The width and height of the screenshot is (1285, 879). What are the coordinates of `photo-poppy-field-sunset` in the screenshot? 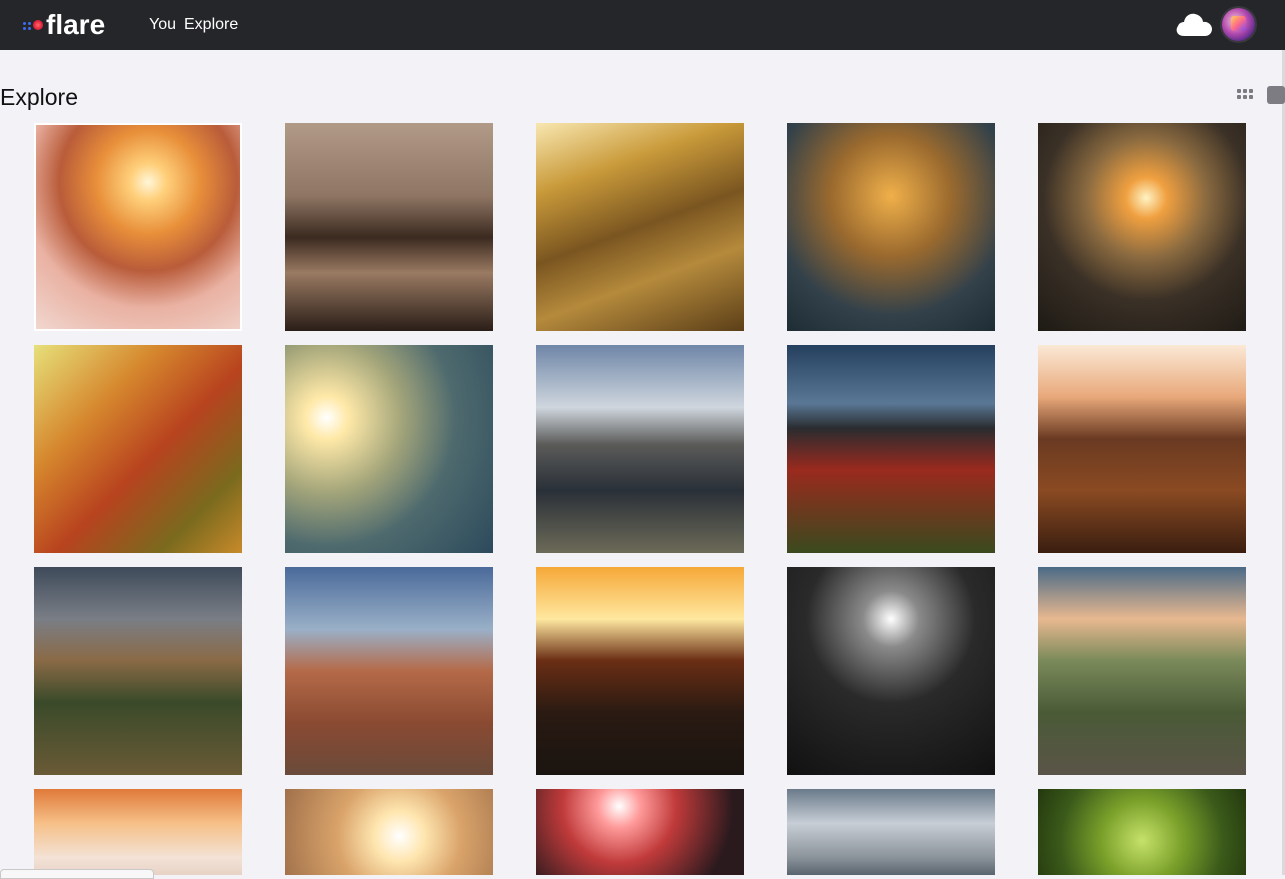 It's located at (891, 449).